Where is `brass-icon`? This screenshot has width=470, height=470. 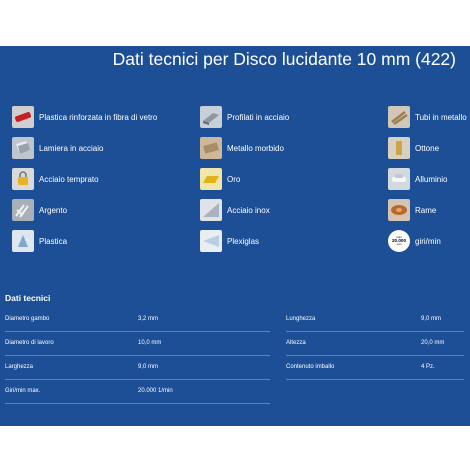 brass-icon is located at coordinates (399, 148).